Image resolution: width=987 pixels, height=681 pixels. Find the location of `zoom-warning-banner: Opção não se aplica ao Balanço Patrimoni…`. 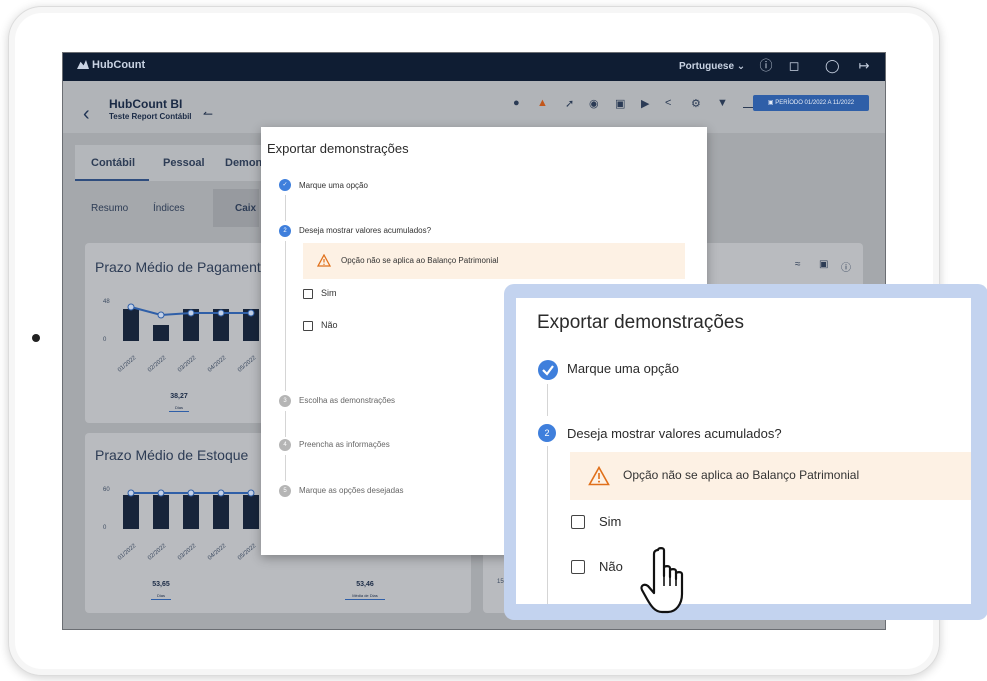

zoom-warning-banner: Opção não se aplica ao Balanço Patrimoni… is located at coordinates (770, 476).